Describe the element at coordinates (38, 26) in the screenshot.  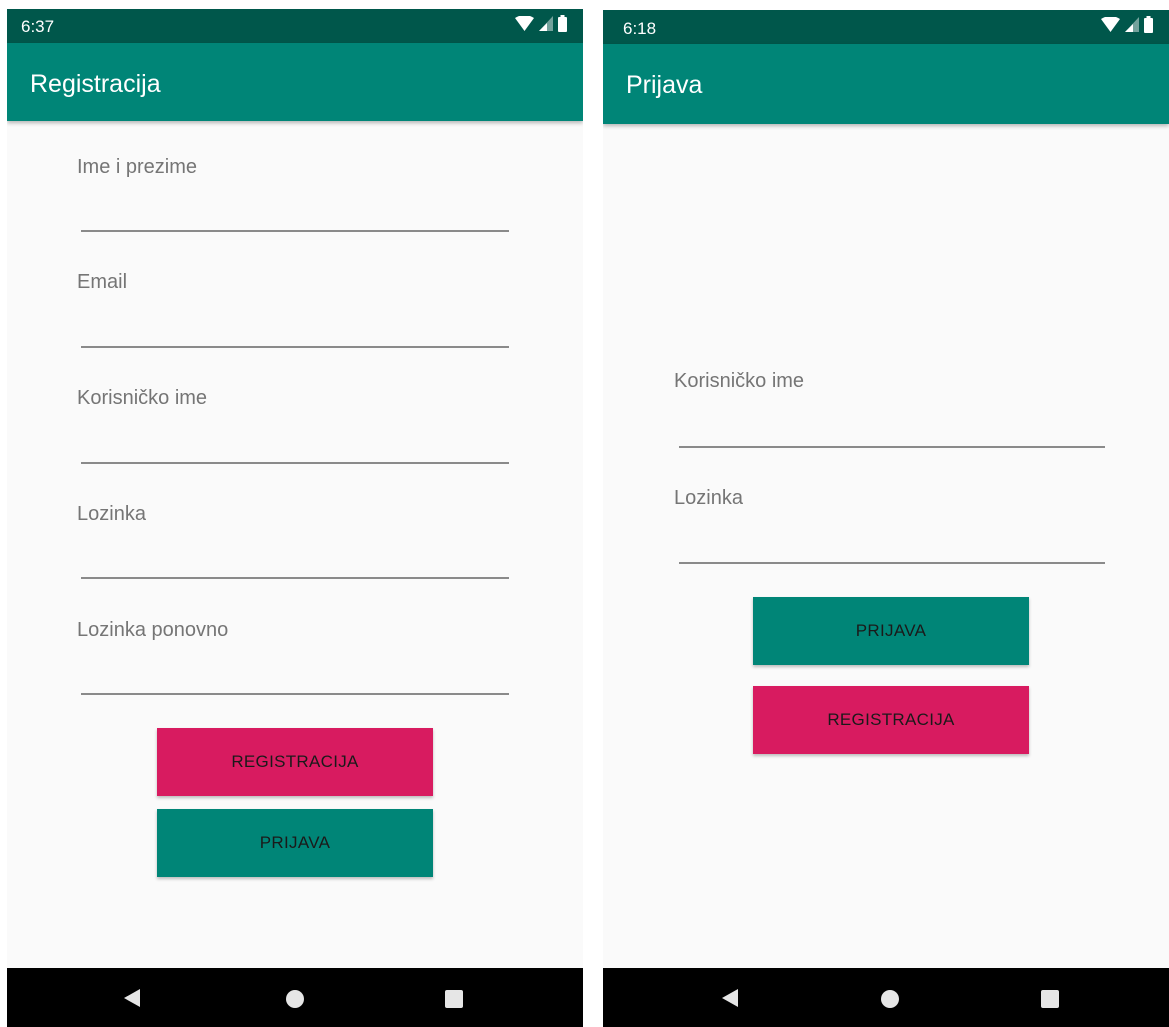
I see `status-time: 6:37` at that location.